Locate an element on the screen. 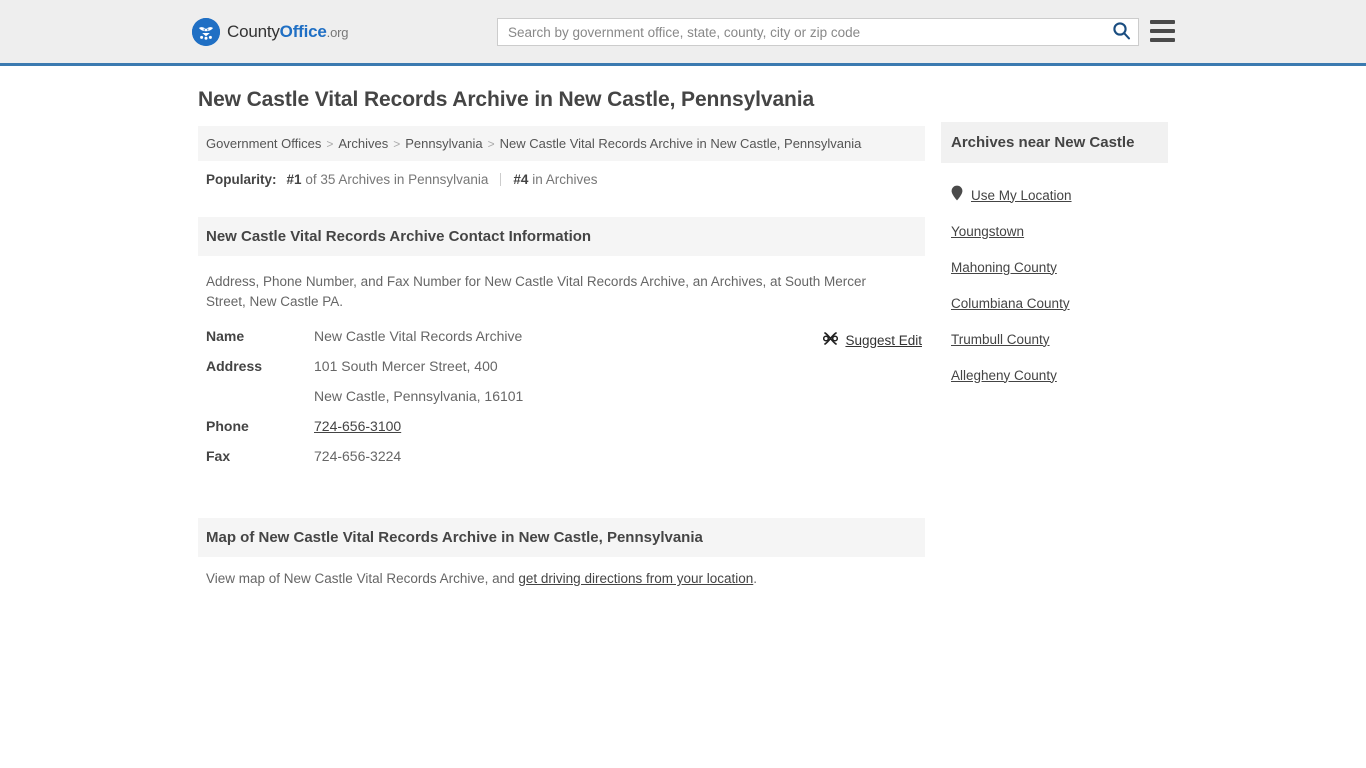  contact-value-address-line2: New Castle, Pennsylvania, 16101 is located at coordinates (419, 396).